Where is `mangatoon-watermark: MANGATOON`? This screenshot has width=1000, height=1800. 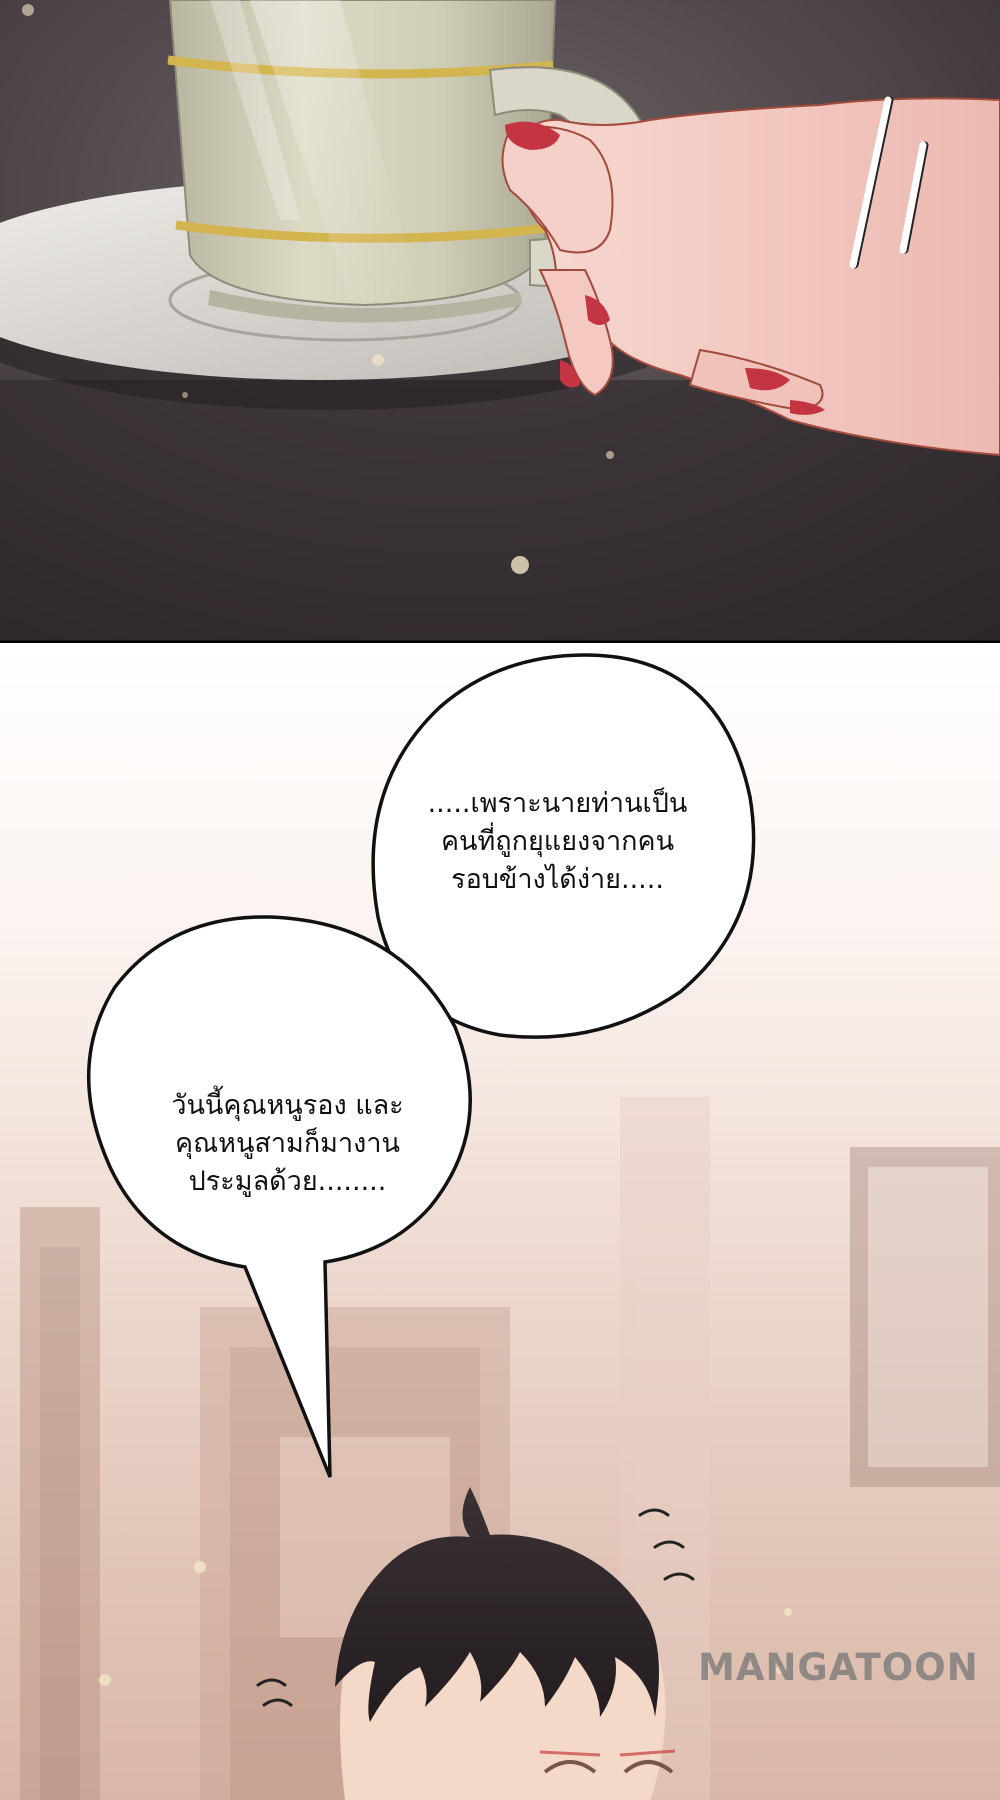 mangatoon-watermark: MANGATOON is located at coordinates (838, 1667).